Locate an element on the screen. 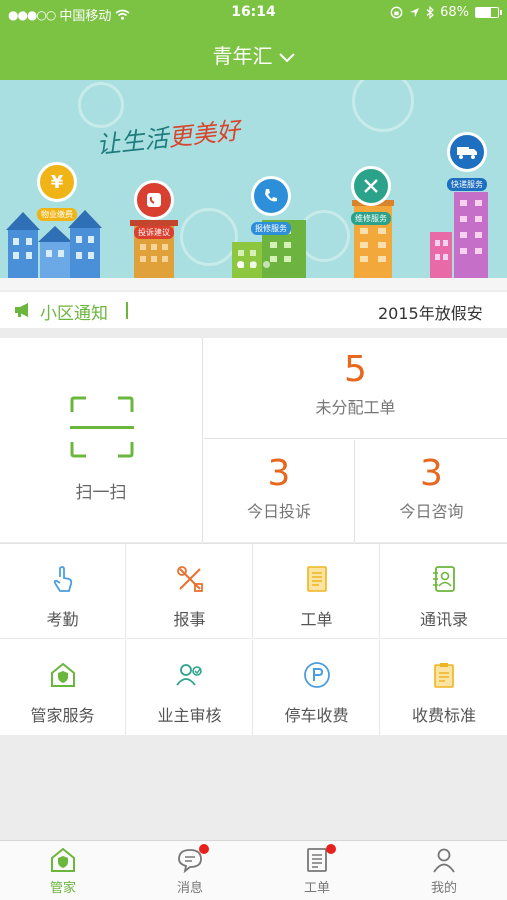 This screenshot has width=507, height=900. tab-messages: 消息 is located at coordinates (190, 870).